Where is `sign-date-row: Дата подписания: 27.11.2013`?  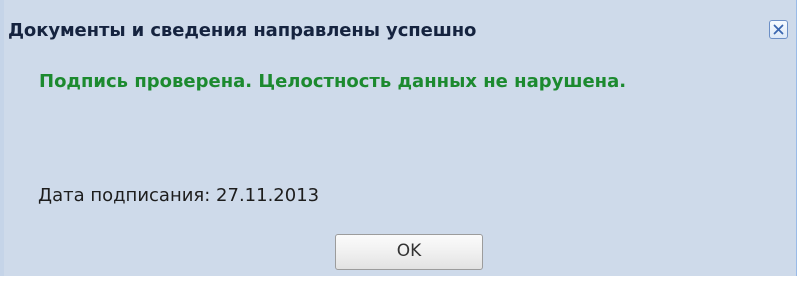 sign-date-row: Дата подписания: 27.11.2013 is located at coordinates (178, 195).